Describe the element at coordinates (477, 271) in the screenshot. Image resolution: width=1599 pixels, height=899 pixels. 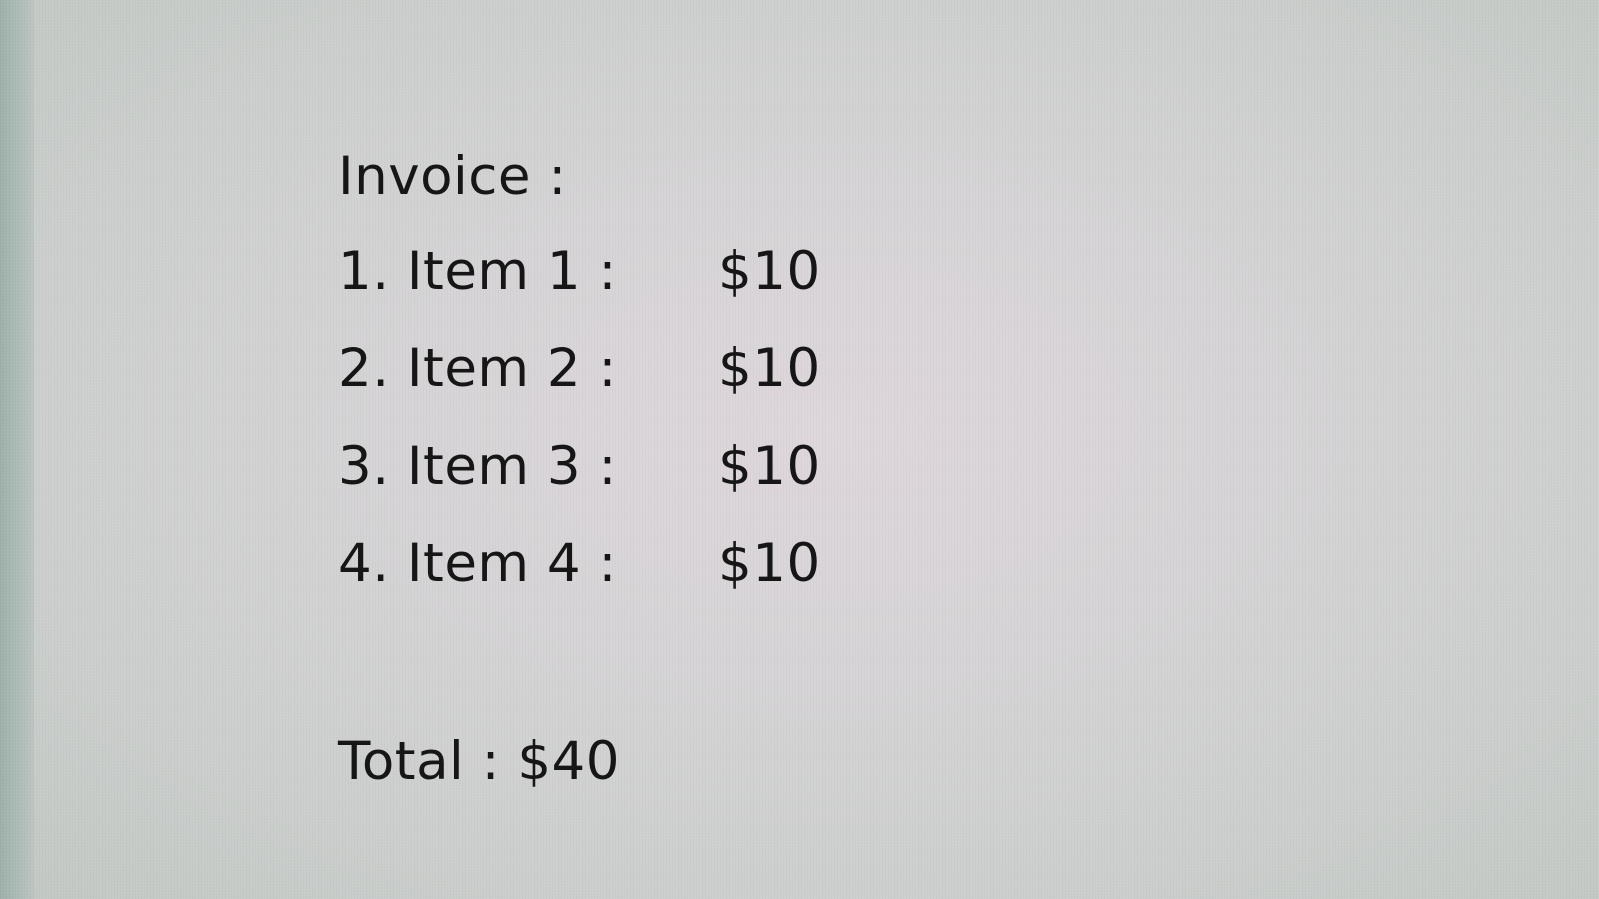
I see `item-label: 1. Item 1 :` at that location.